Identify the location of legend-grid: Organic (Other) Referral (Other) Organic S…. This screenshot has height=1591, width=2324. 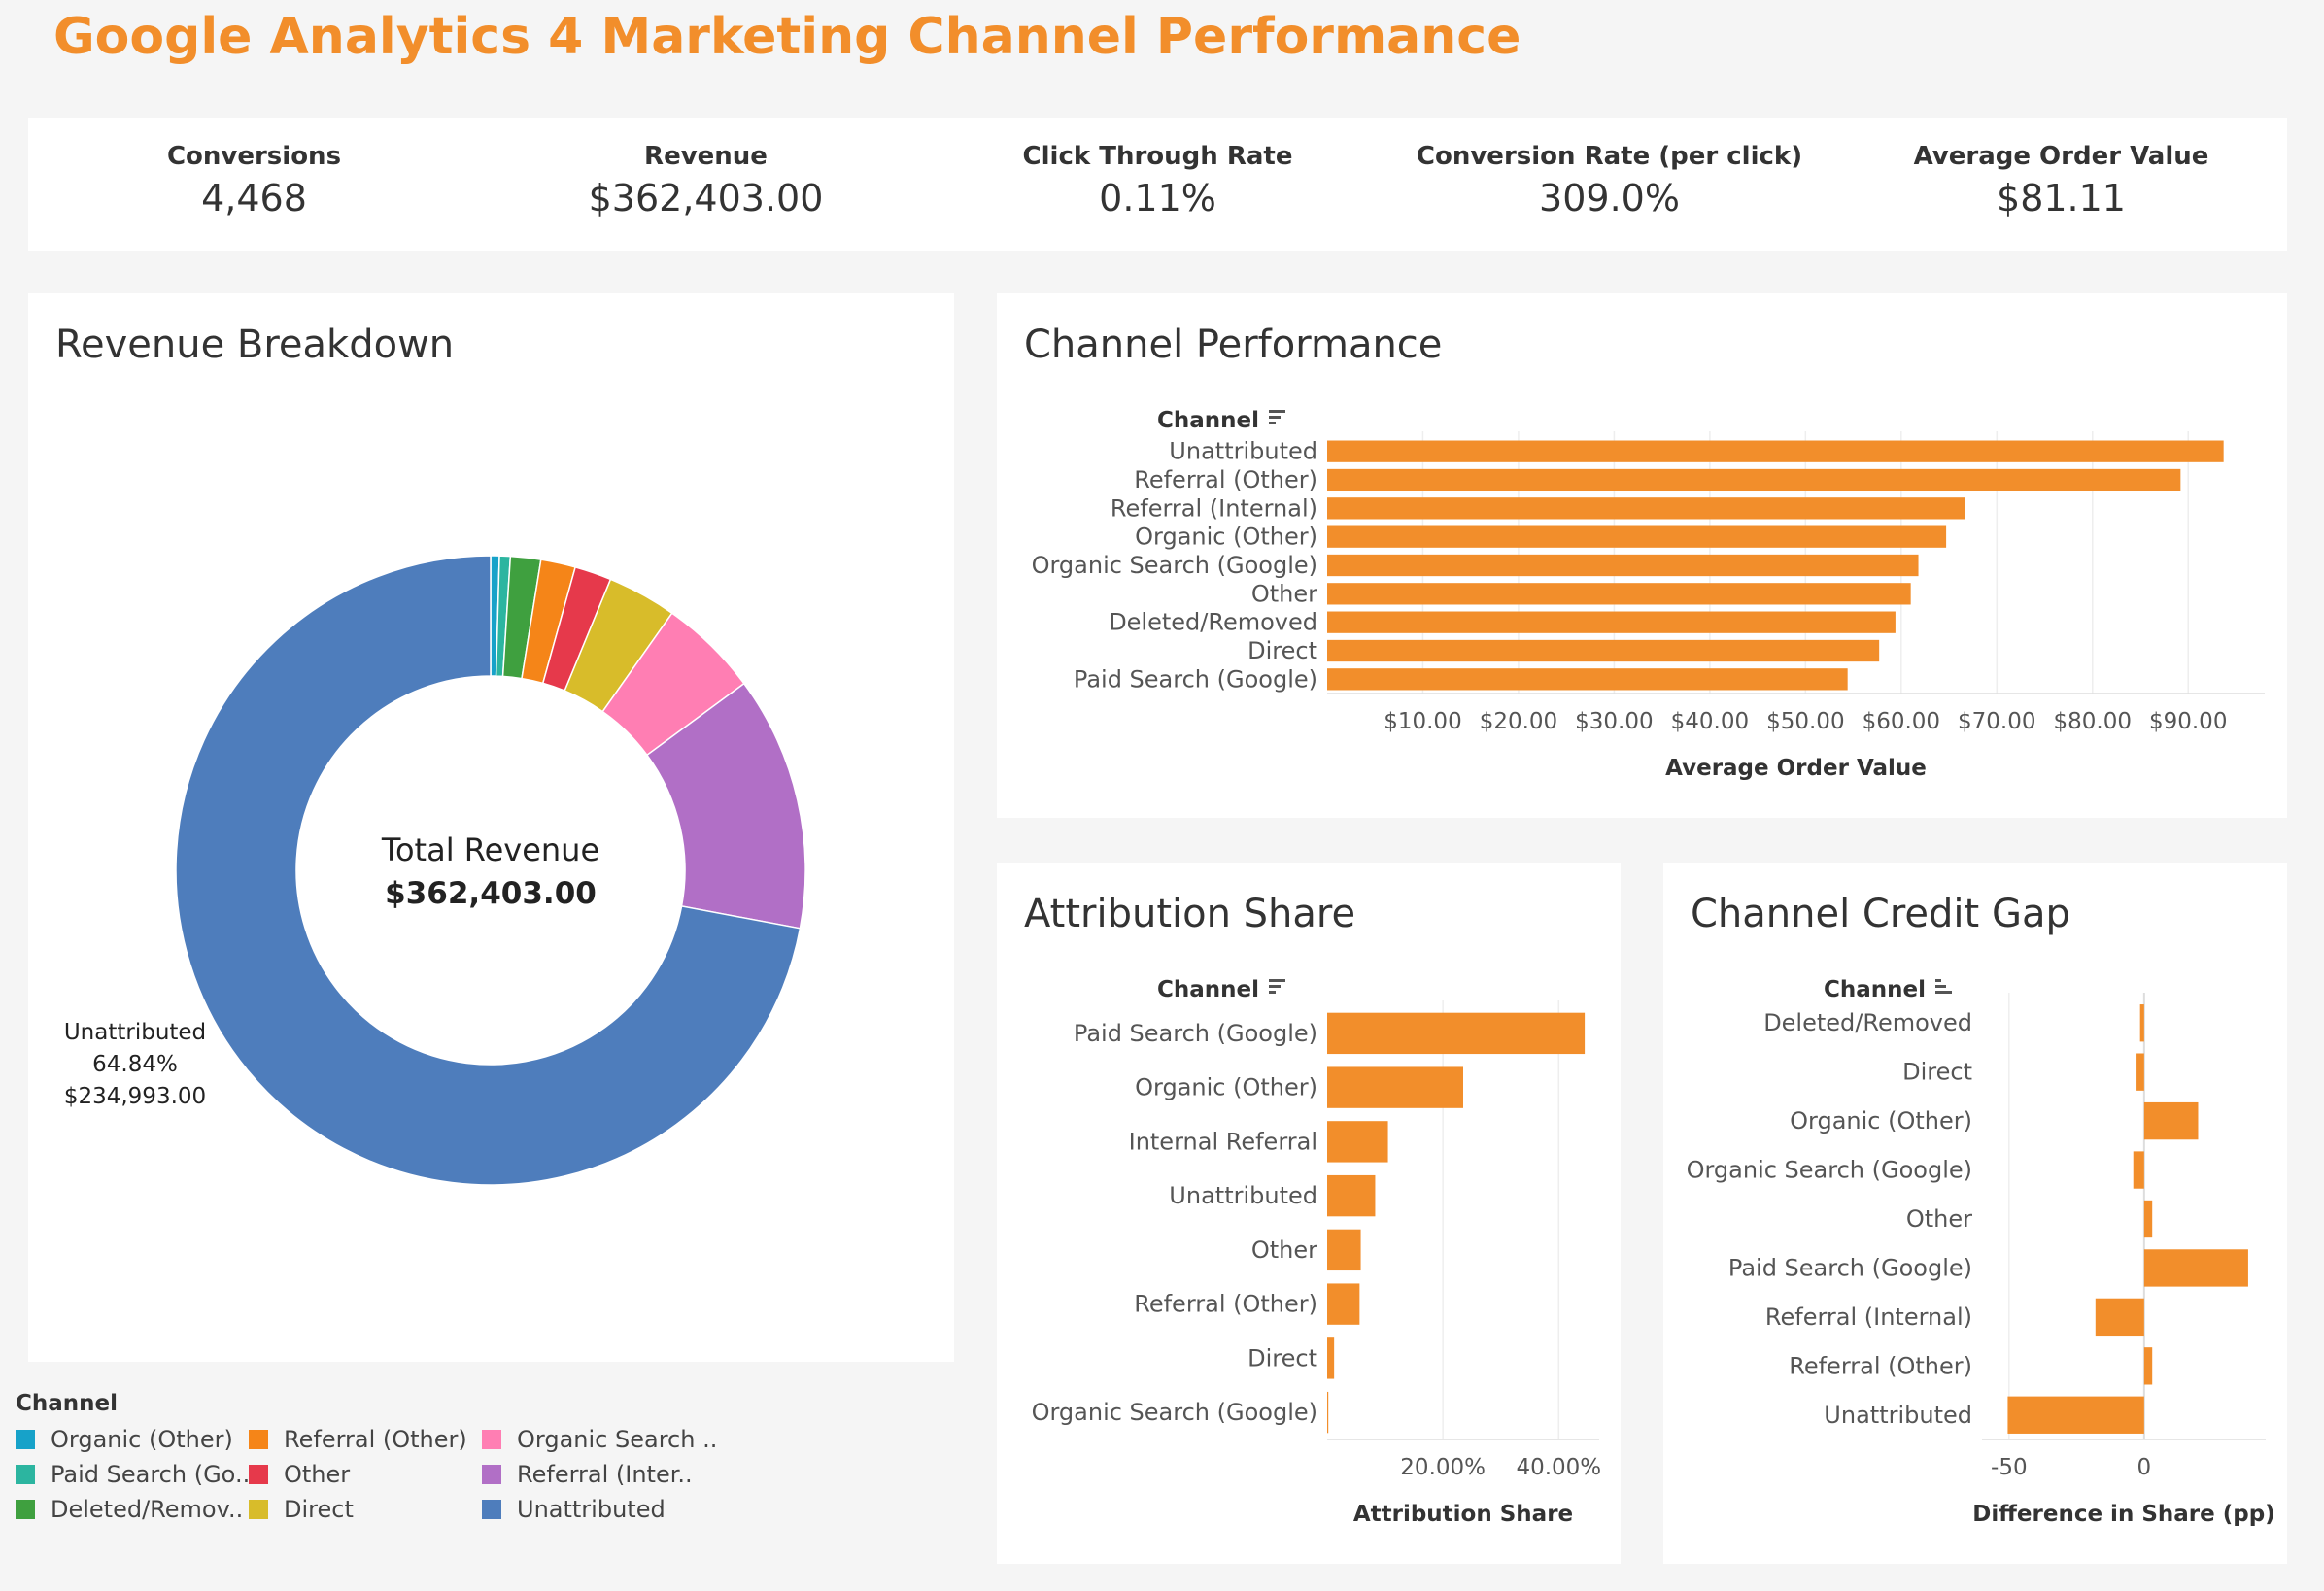
(385, 1474).